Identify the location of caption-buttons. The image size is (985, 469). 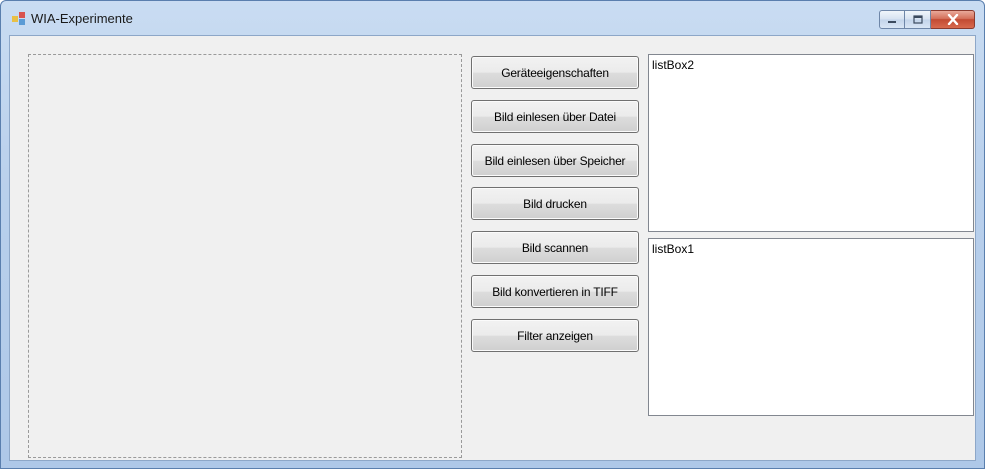
(927, 20).